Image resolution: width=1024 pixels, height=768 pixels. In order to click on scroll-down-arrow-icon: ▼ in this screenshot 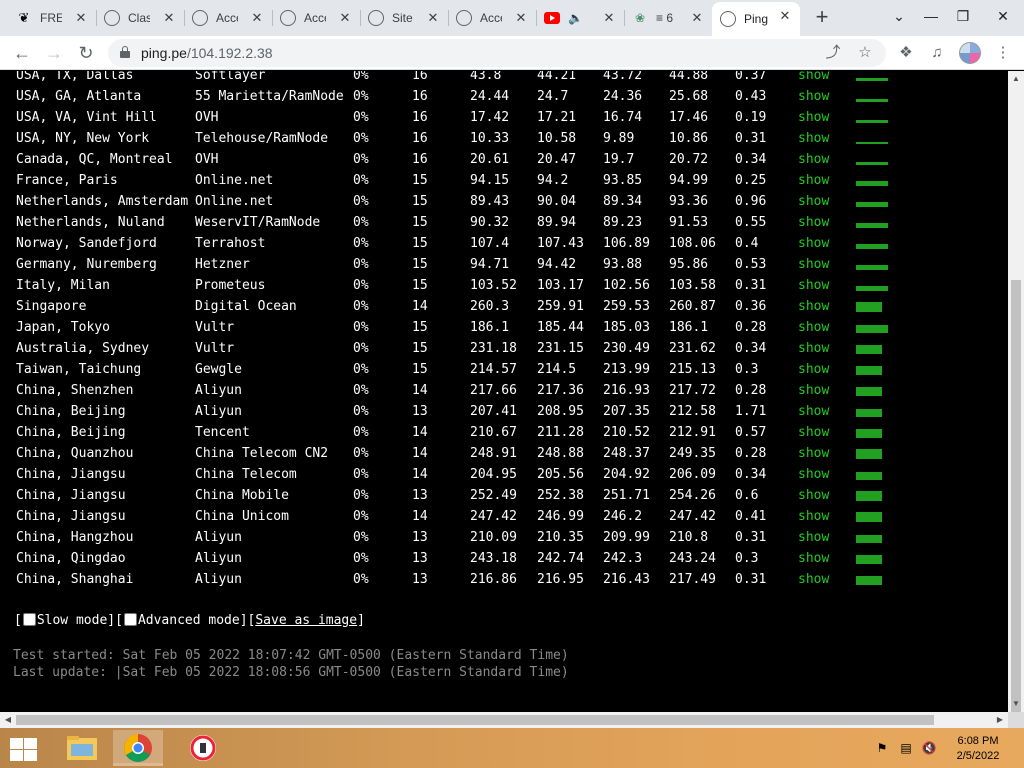, I will do `click(1016, 704)`.